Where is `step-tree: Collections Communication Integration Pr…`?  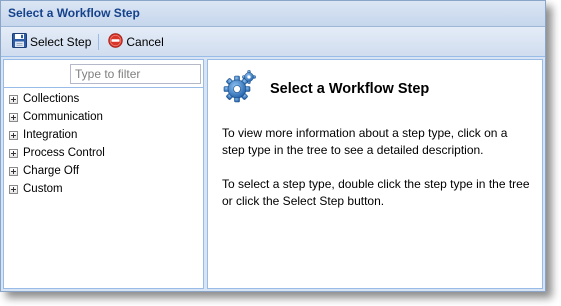 step-tree: Collections Communication Integration Pr… is located at coordinates (103, 142).